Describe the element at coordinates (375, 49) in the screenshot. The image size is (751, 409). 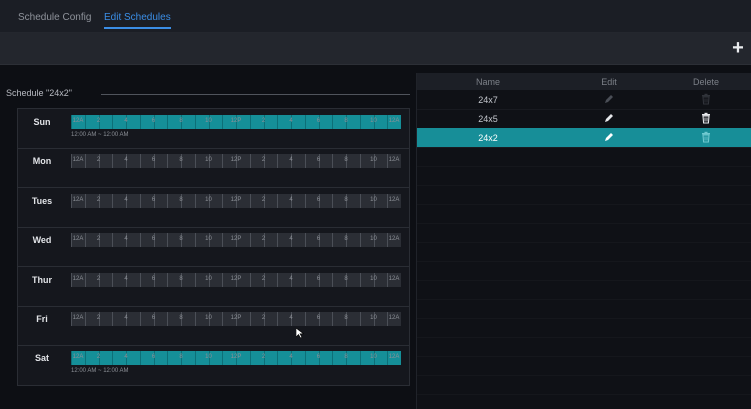
I see `toolbar: +` at that location.